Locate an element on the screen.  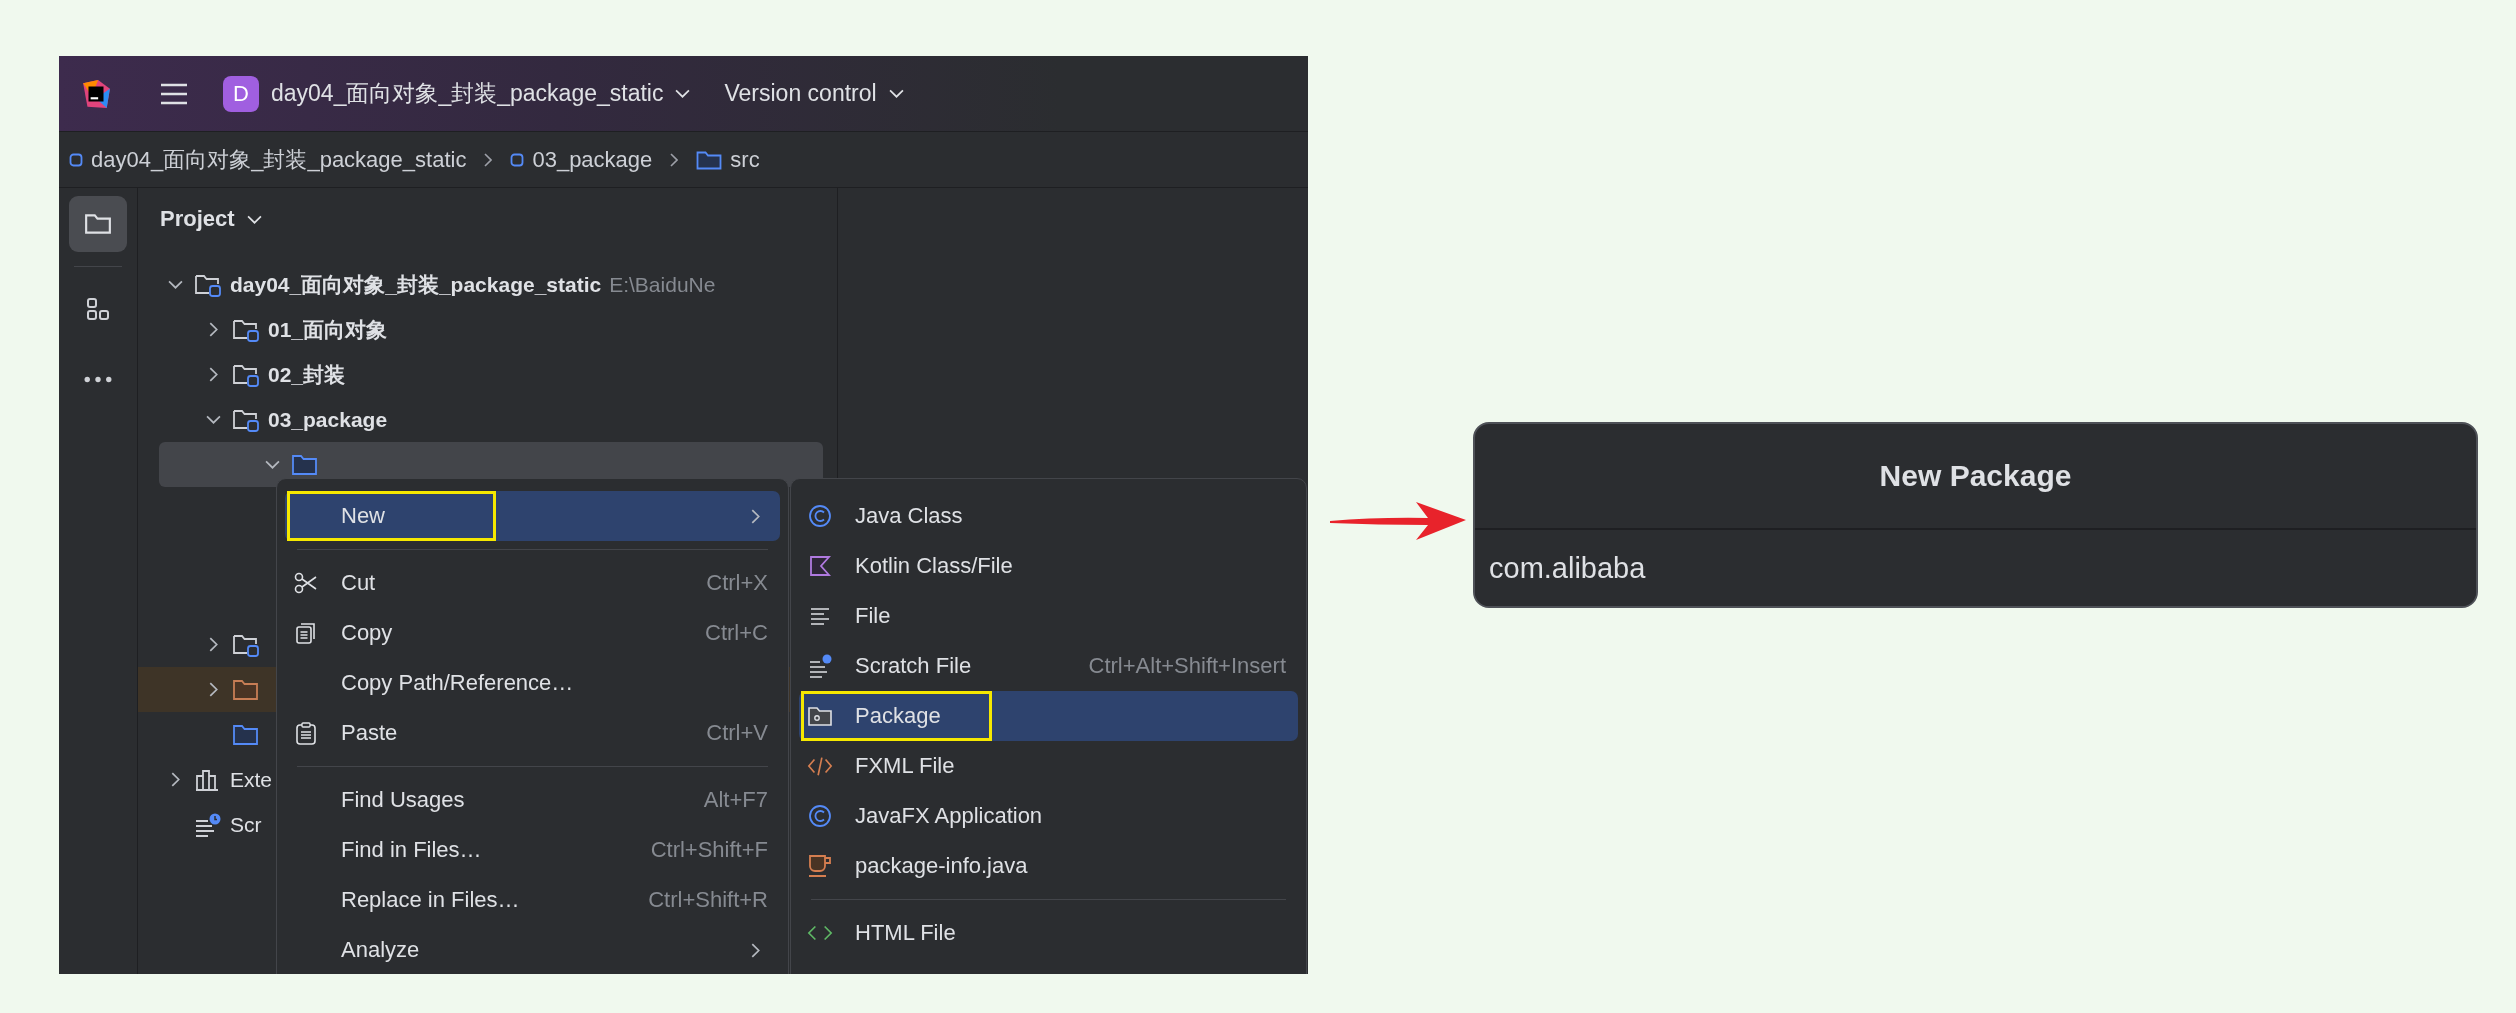
project-name: day04_面向对象_封装_package_static is located at coordinates (467, 93).